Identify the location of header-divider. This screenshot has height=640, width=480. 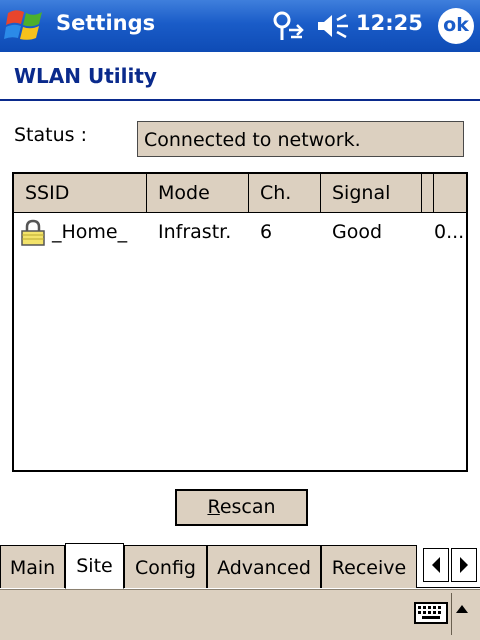
(240, 100).